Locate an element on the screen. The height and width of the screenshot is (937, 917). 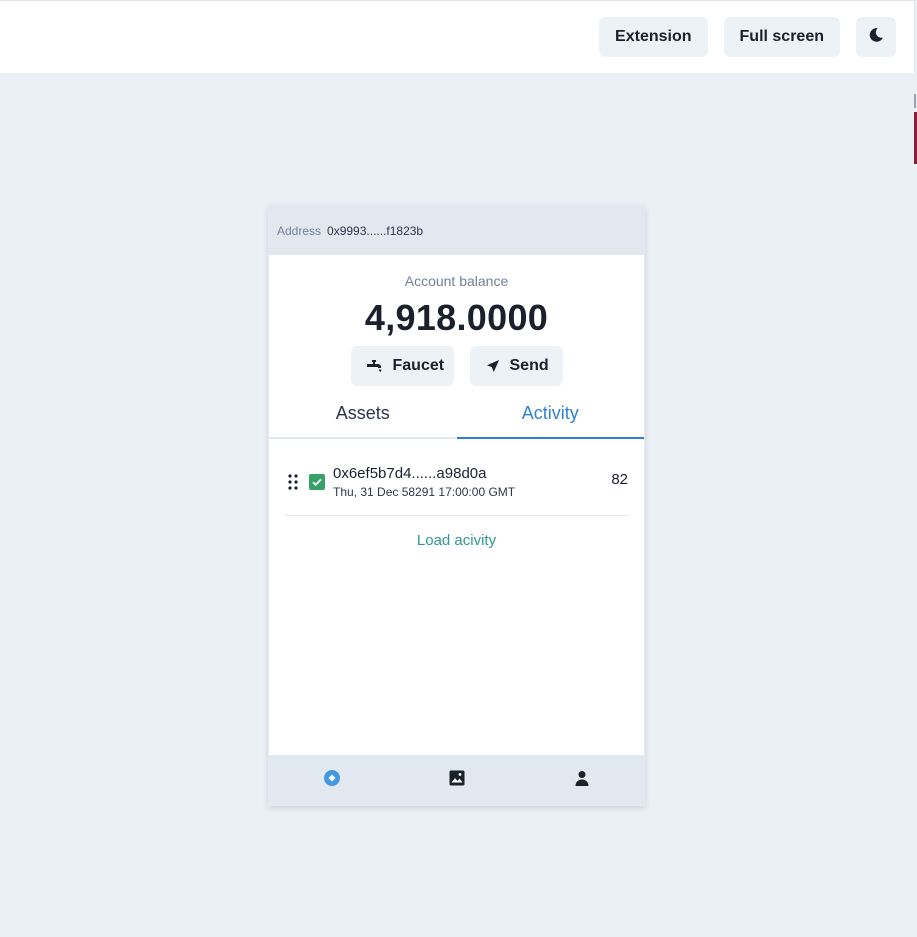
nav-gallery is located at coordinates (457, 780).